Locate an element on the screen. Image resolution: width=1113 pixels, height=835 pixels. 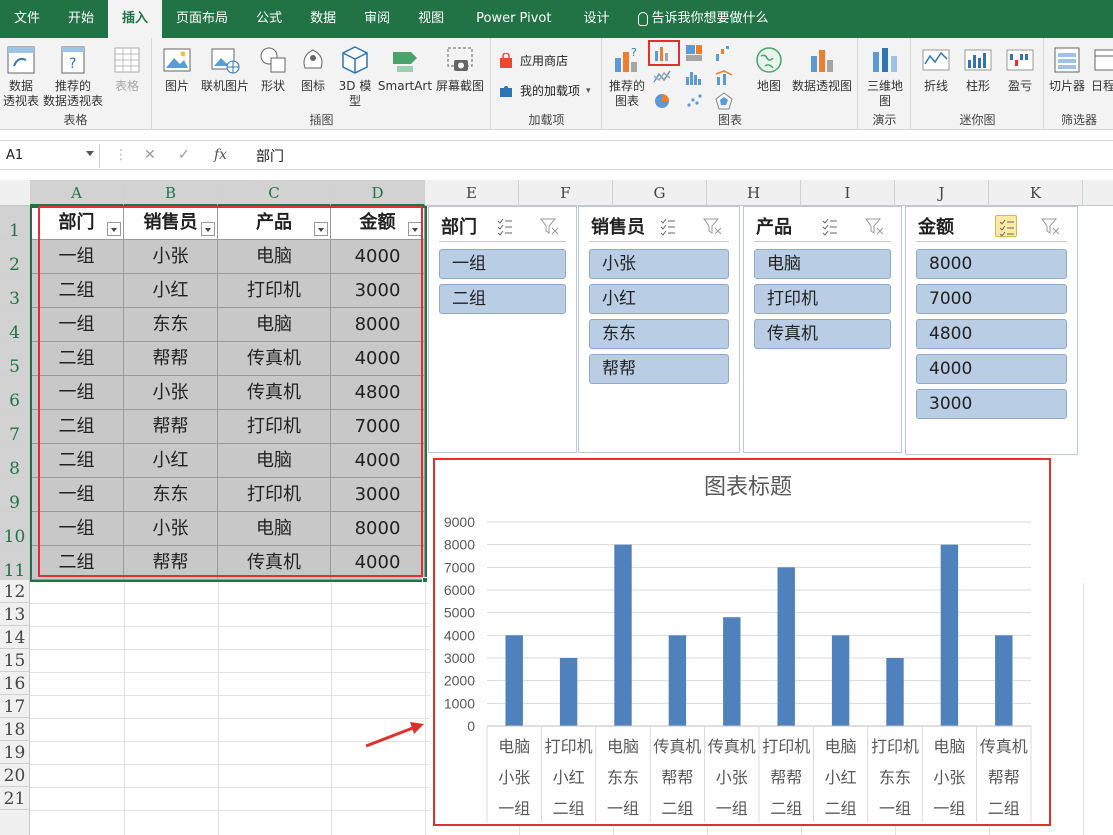
slicer-item: 一组 is located at coordinates (502, 264).